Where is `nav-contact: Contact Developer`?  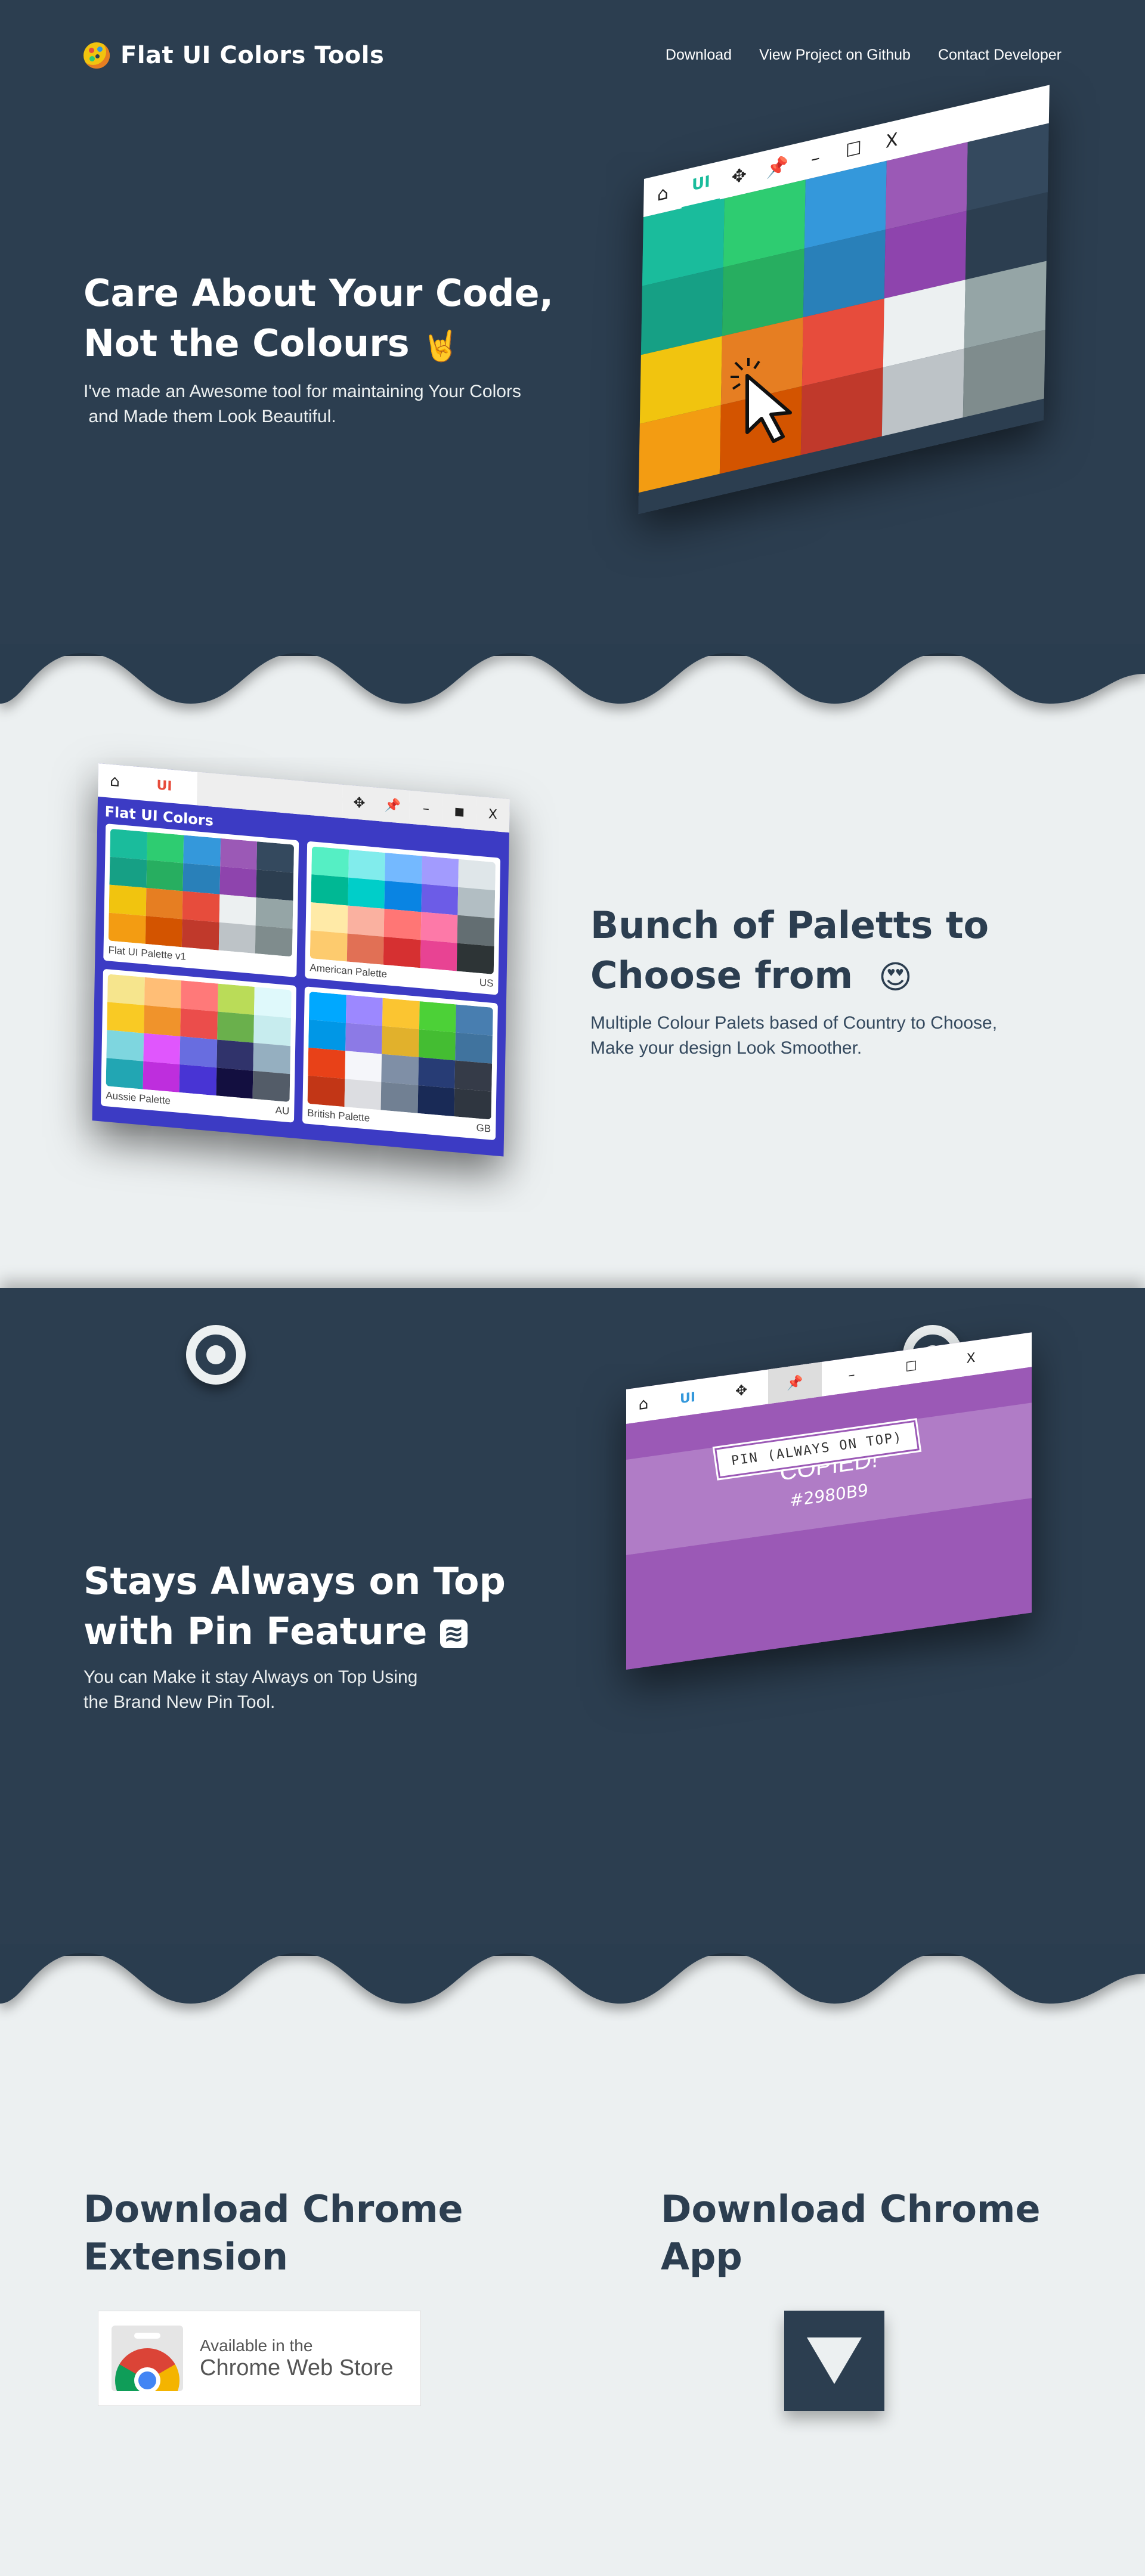
nav-contact: Contact Developer is located at coordinates (1000, 56).